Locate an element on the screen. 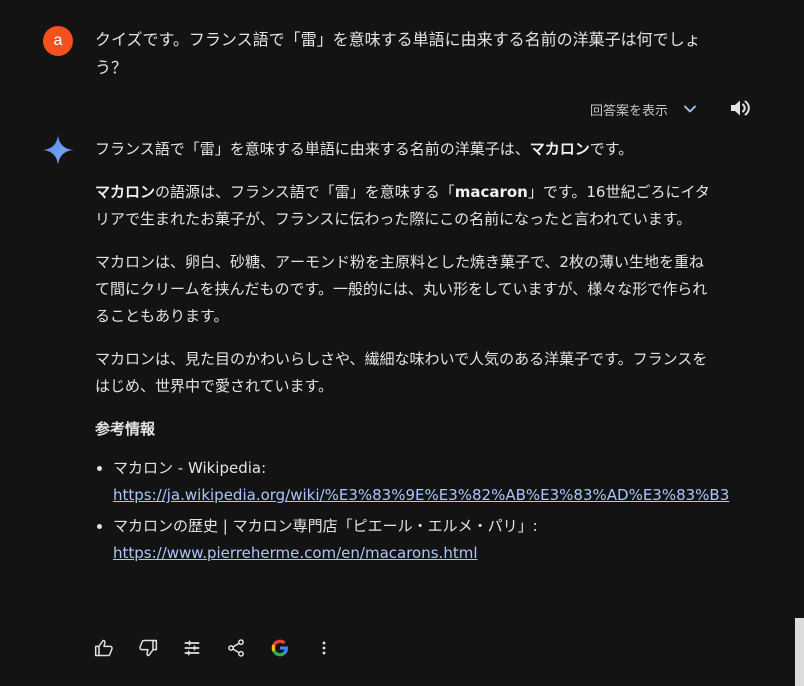  user-avatar: a is located at coordinates (58, 41).